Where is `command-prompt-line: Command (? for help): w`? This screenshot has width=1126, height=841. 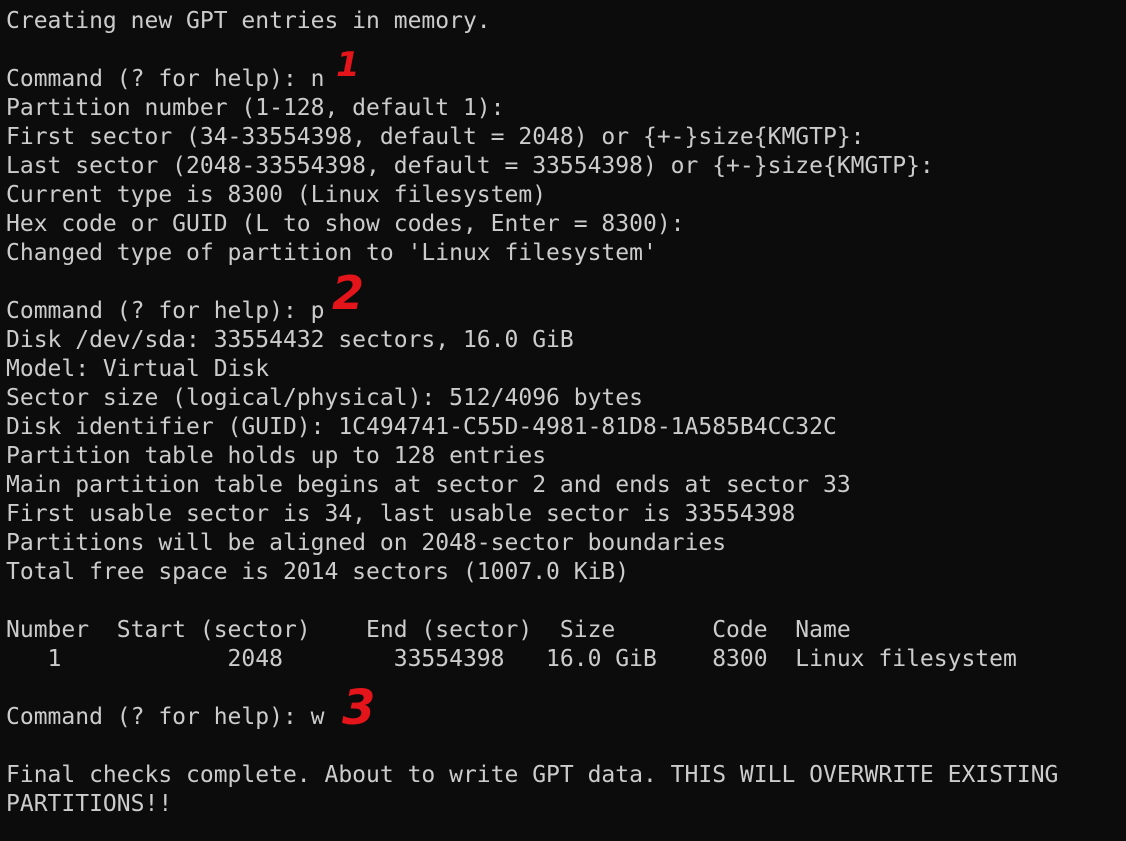
command-prompt-line: Command (? for help): w is located at coordinates (165, 717).